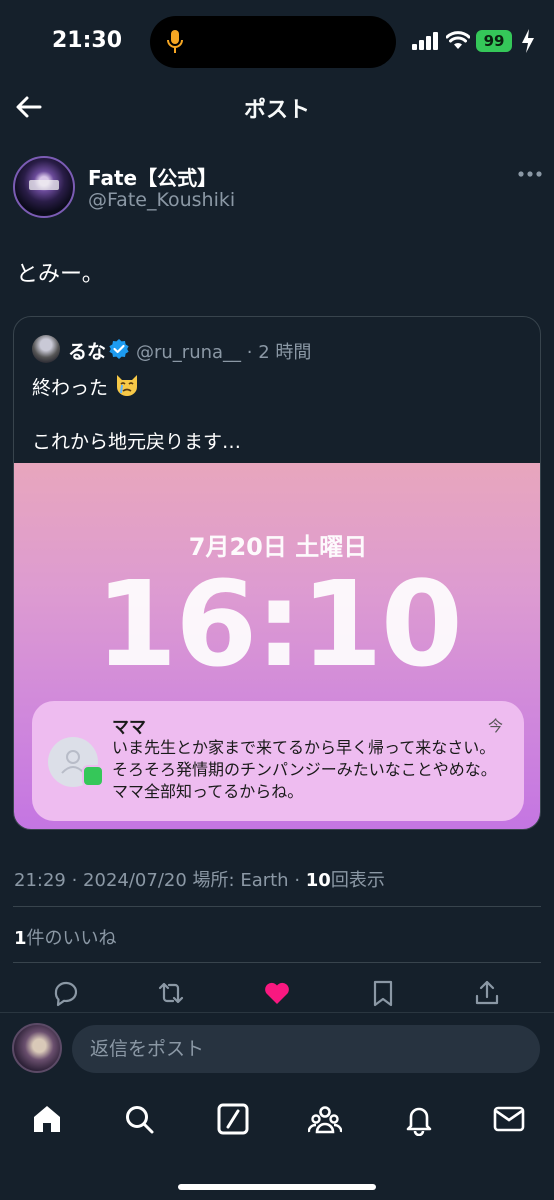 The width and height of the screenshot is (554, 1200). I want to click on messages-icon, so click(509, 1119).